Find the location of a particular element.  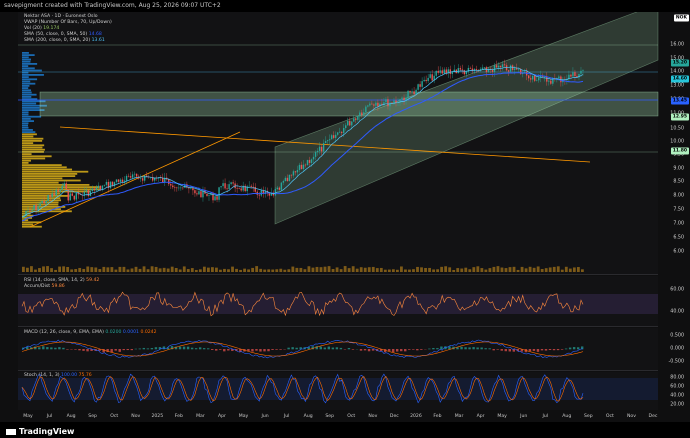

time-label: May is located at coordinates (28, 416).